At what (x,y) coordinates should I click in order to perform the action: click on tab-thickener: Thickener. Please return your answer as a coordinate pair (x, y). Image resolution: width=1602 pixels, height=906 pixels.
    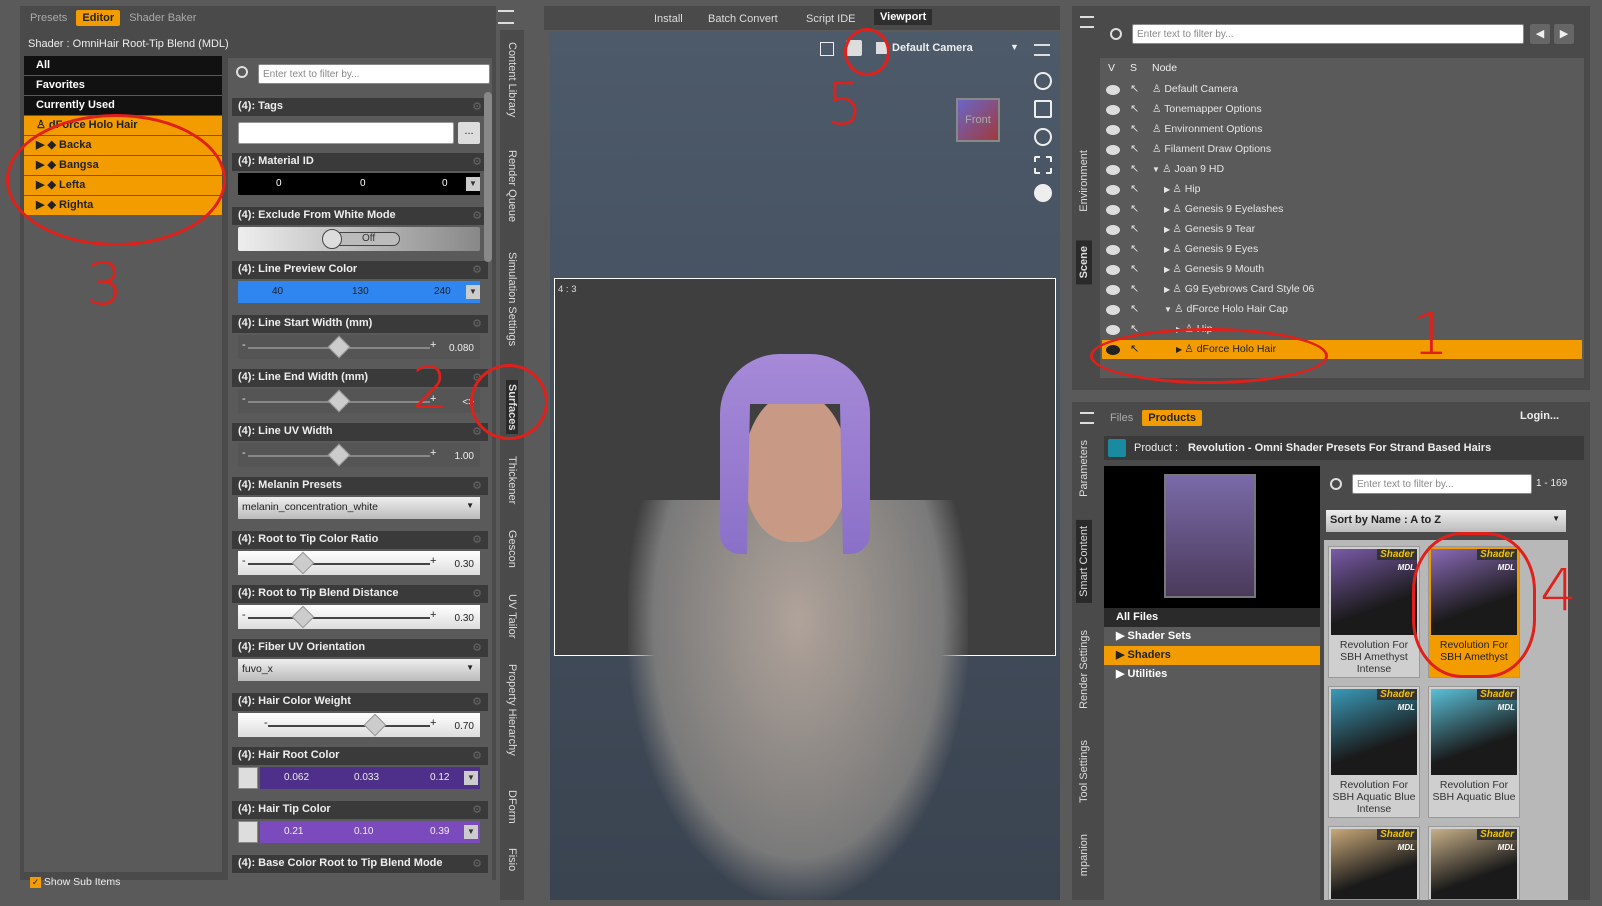
    Looking at the image, I should click on (512, 480).